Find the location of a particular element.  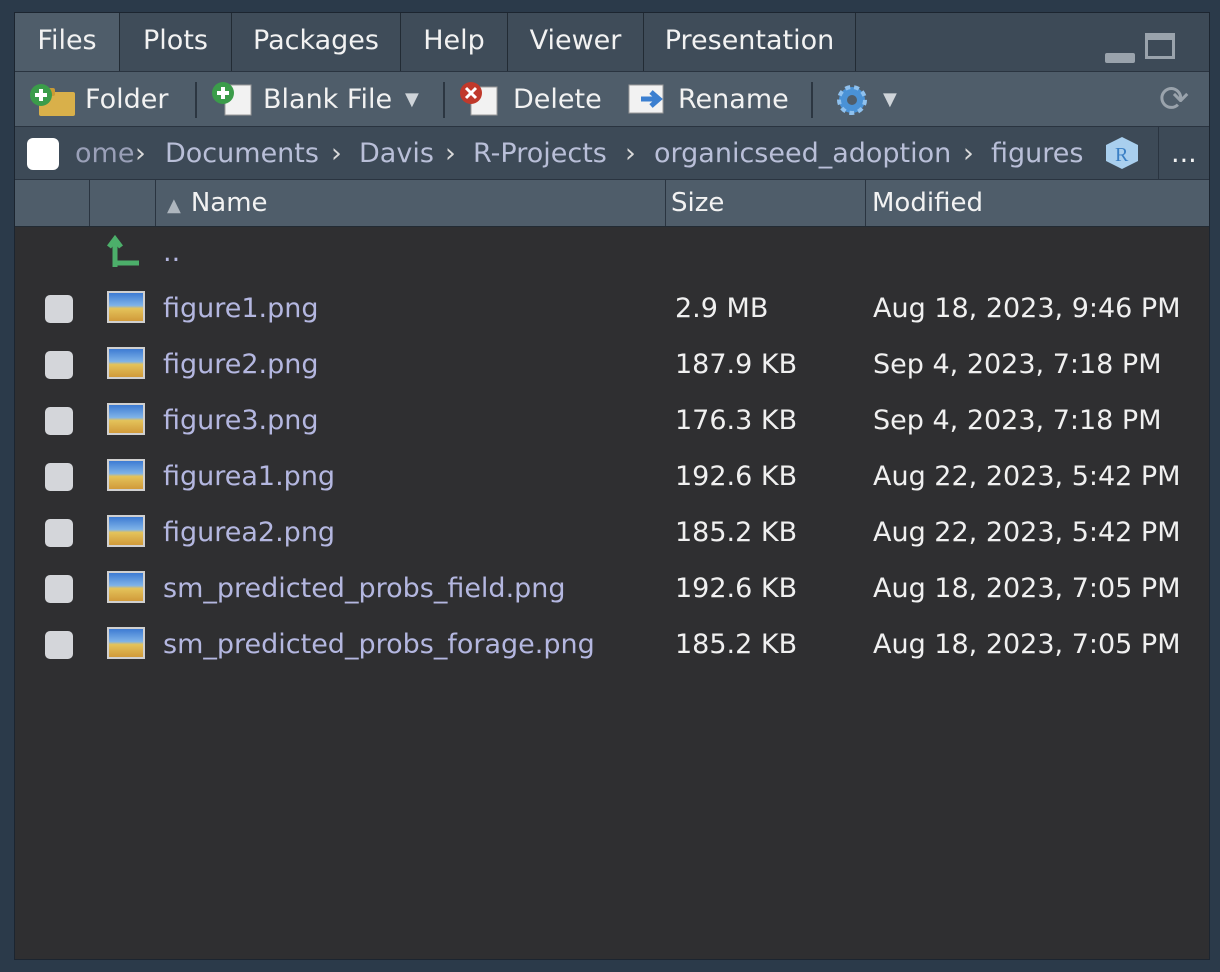

tab-plots: Plots is located at coordinates (176, 42).